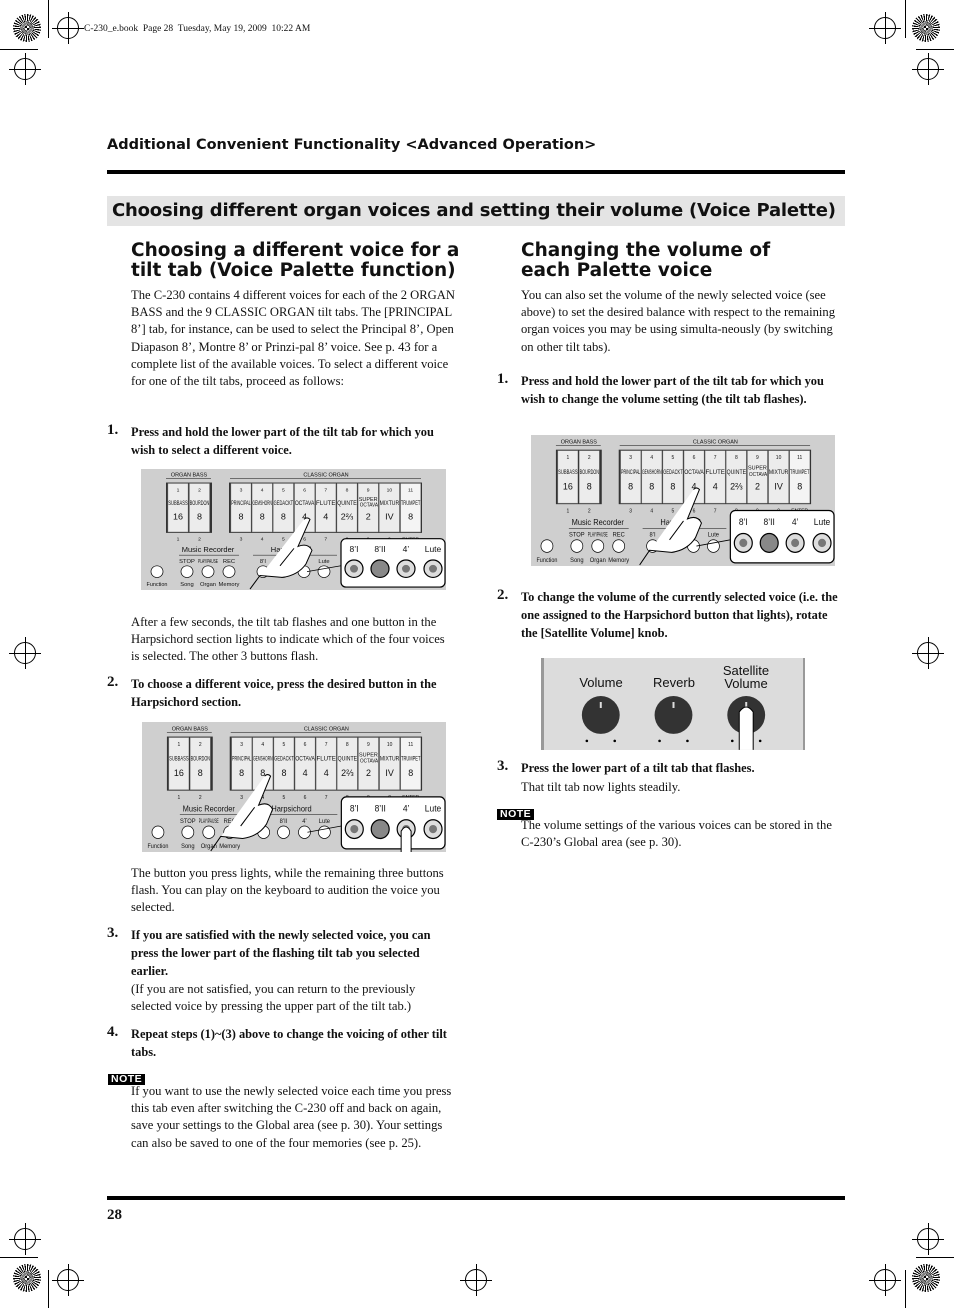 The height and width of the screenshot is (1308, 954). I want to click on volume-knob-label: Volume, so click(601, 682).